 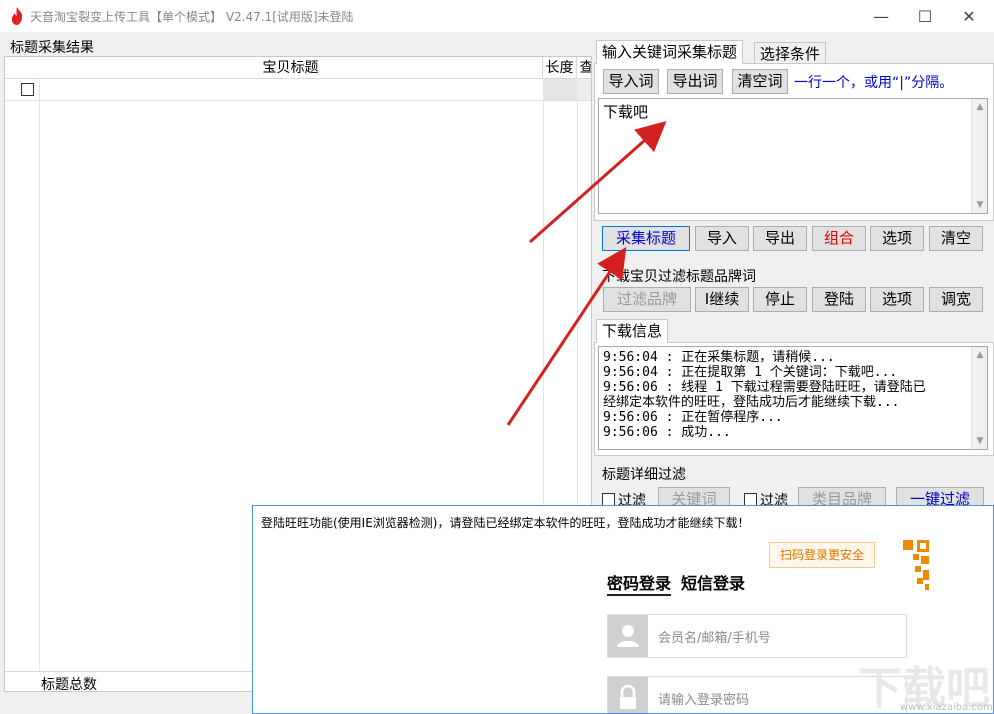 What do you see at coordinates (925, 16) in the screenshot?
I see `maximize-button: ☐` at bounding box center [925, 16].